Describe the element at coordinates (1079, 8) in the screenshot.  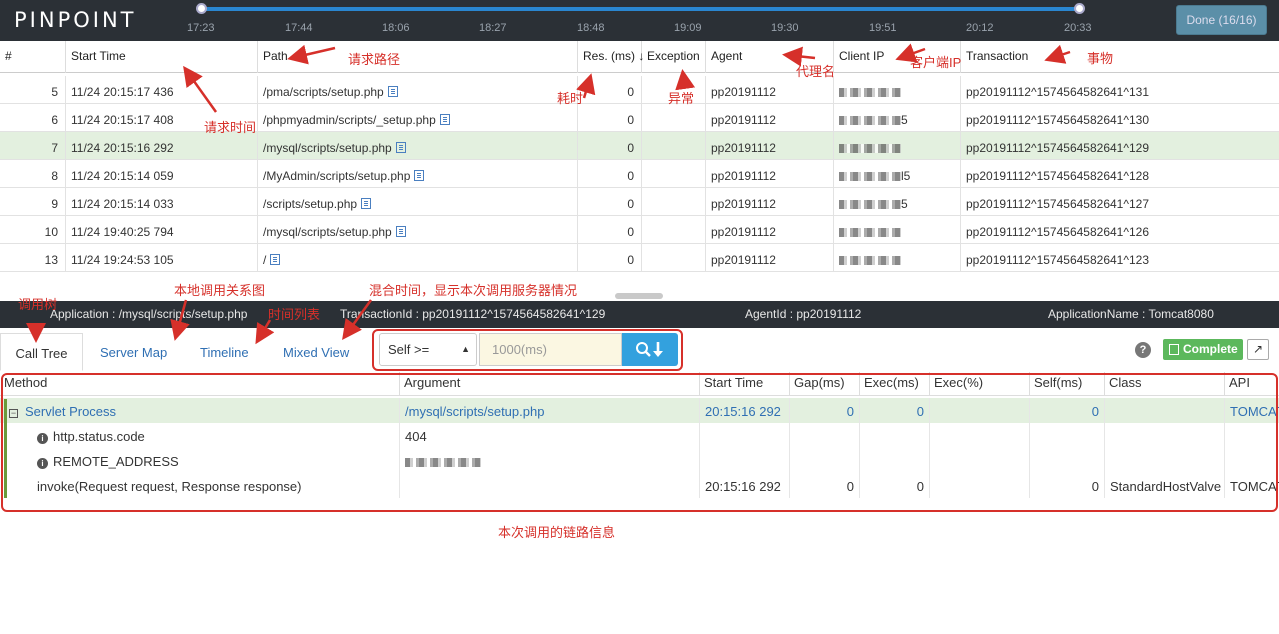
I see `timeline-end-handle` at that location.